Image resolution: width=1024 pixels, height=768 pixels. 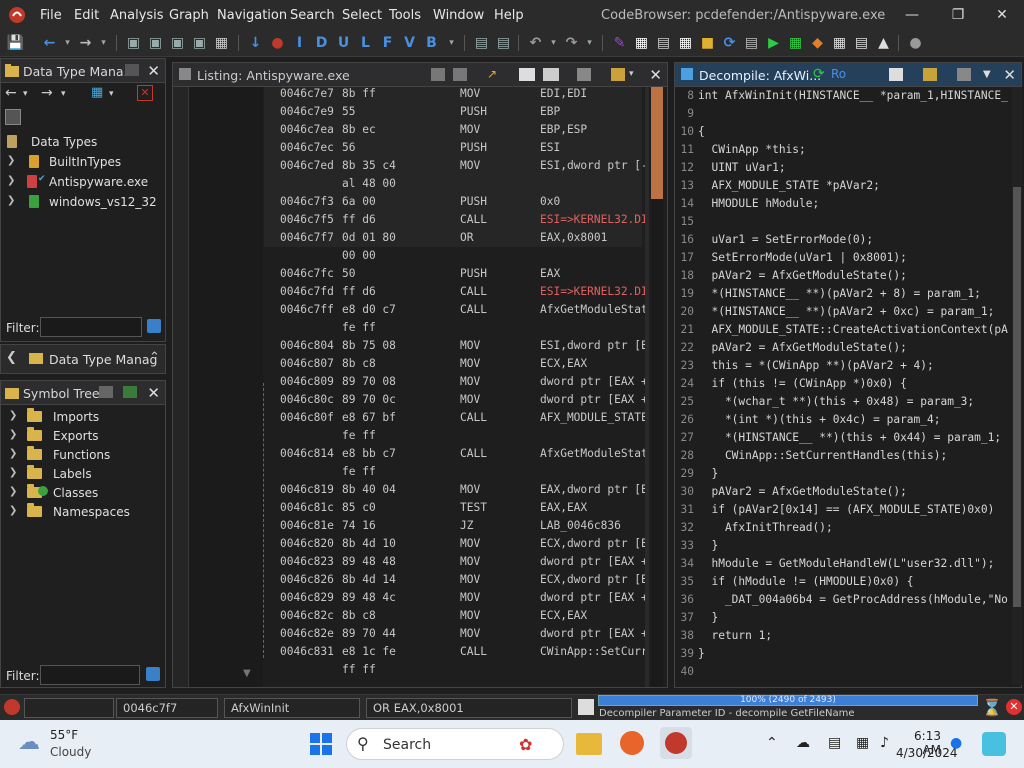 What do you see at coordinates (729, 43) in the screenshot?
I see `refresh-icon: ⟳` at bounding box center [729, 43].